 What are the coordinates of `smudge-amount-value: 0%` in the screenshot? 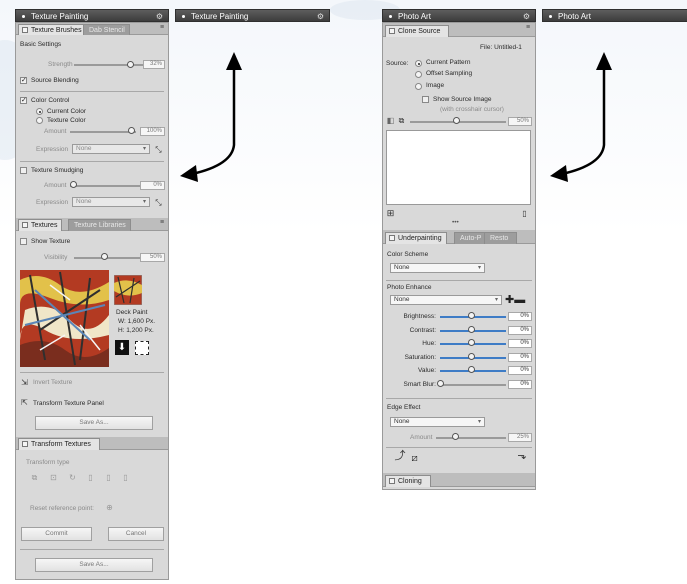 It's located at (152, 185).